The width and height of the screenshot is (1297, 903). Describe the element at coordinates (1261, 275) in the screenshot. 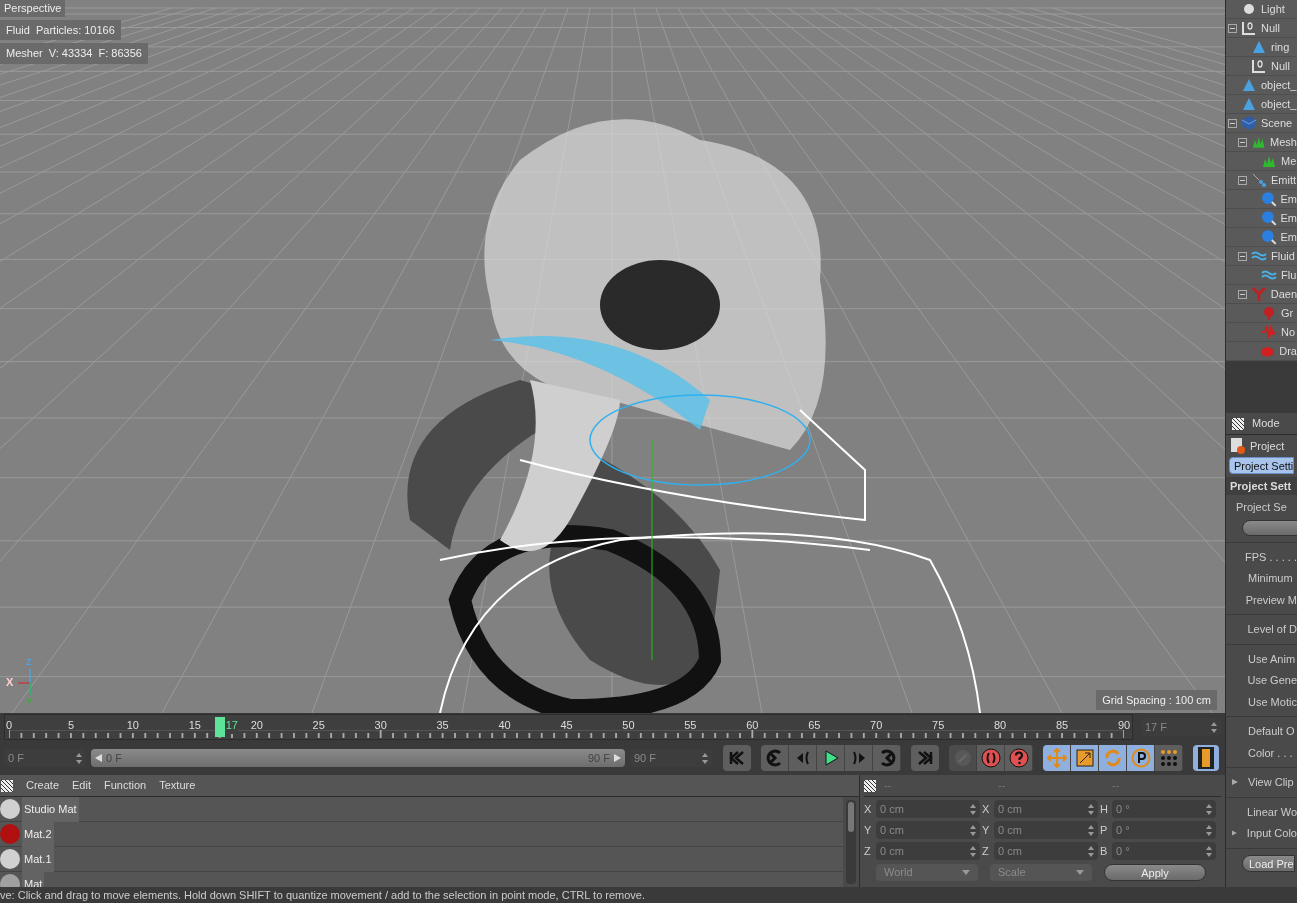

I see `object-row: Flu` at that location.